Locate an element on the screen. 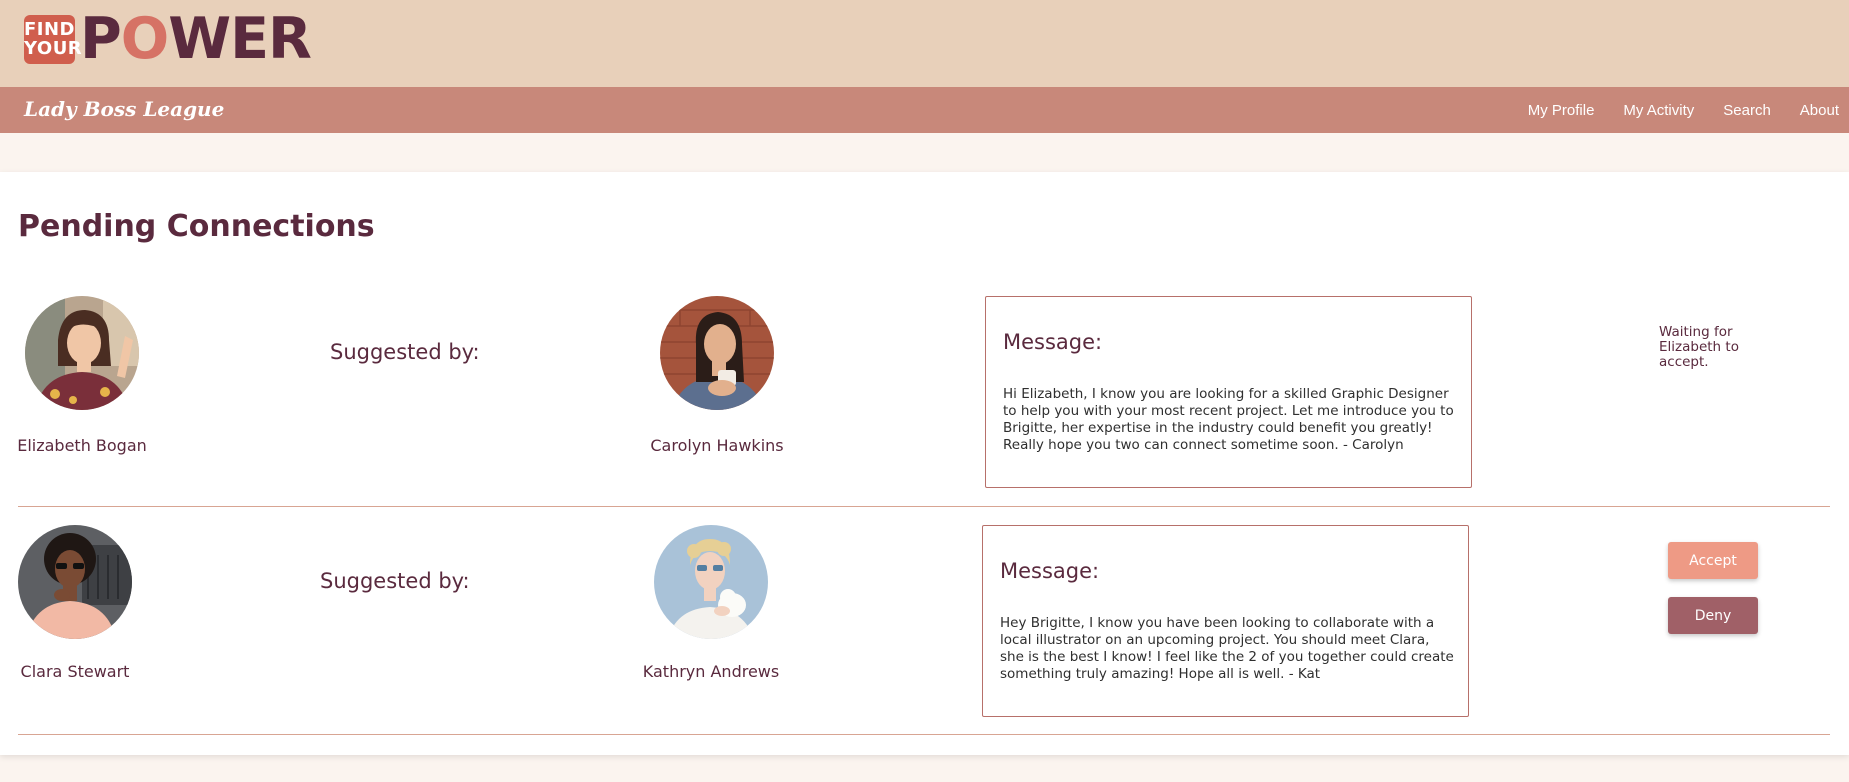 This screenshot has width=1849, height=782. page-title: Pending Connections is located at coordinates (196, 226).